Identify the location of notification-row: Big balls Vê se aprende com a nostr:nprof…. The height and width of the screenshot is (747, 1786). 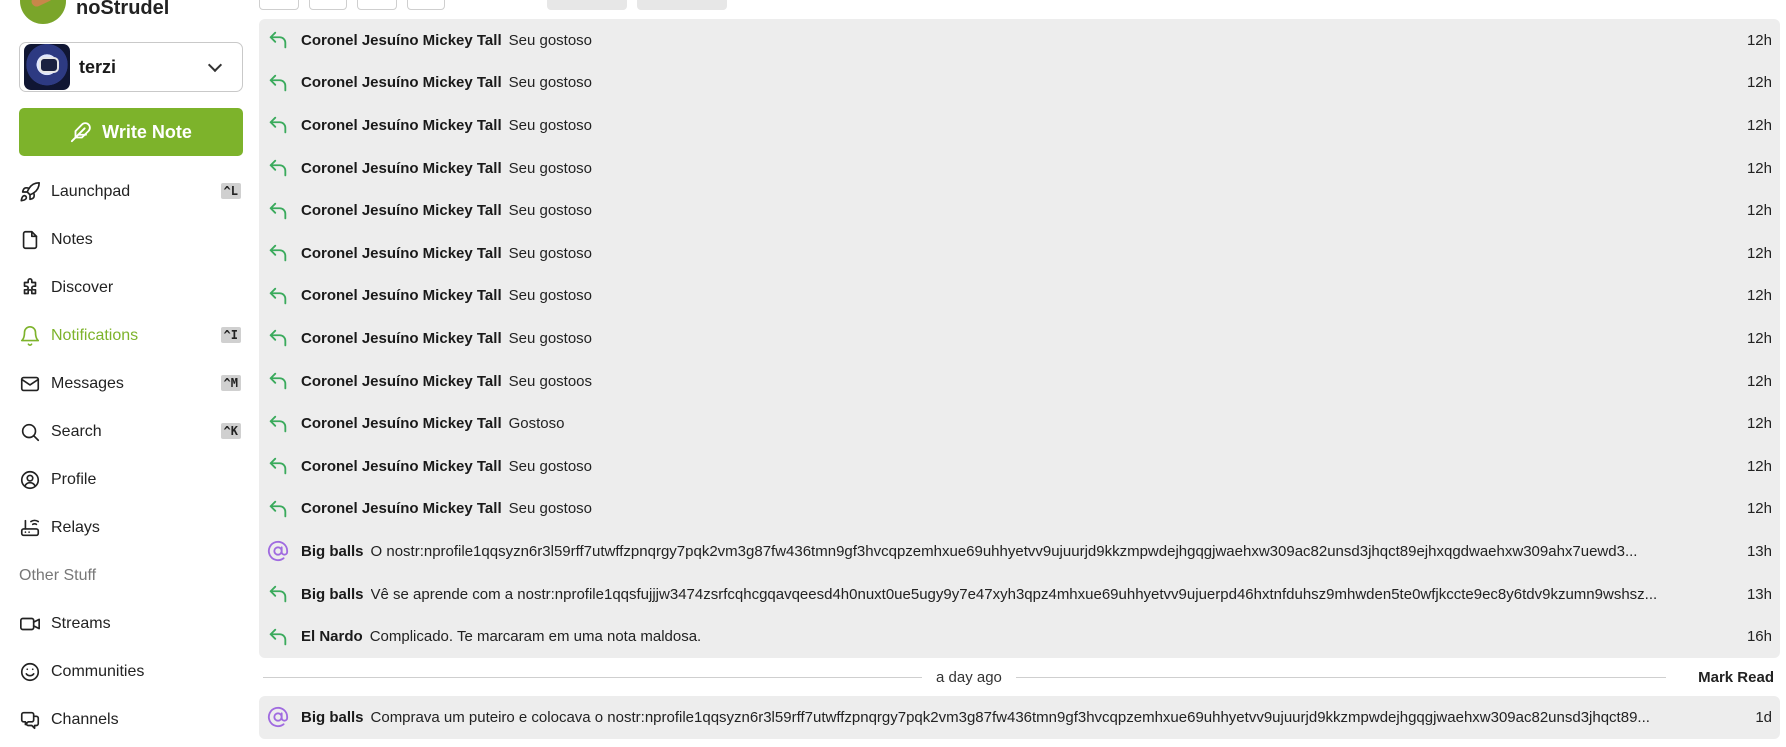
(1019, 594).